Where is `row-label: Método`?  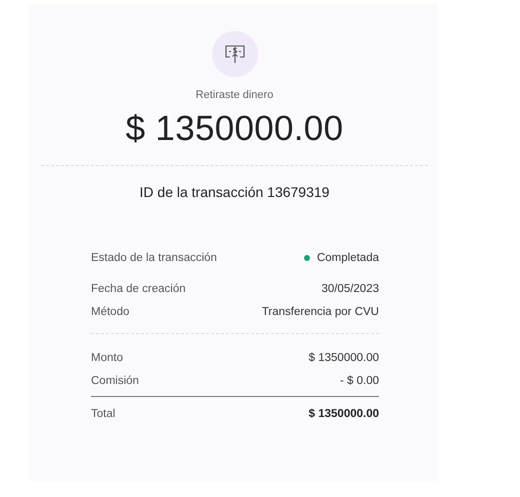 row-label: Método is located at coordinates (110, 312).